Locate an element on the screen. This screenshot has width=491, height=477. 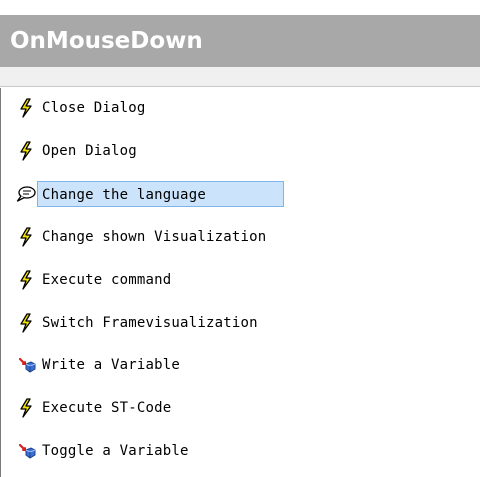
action-item-switch-framevisualization: Switch Framevisualization is located at coordinates (136, 323).